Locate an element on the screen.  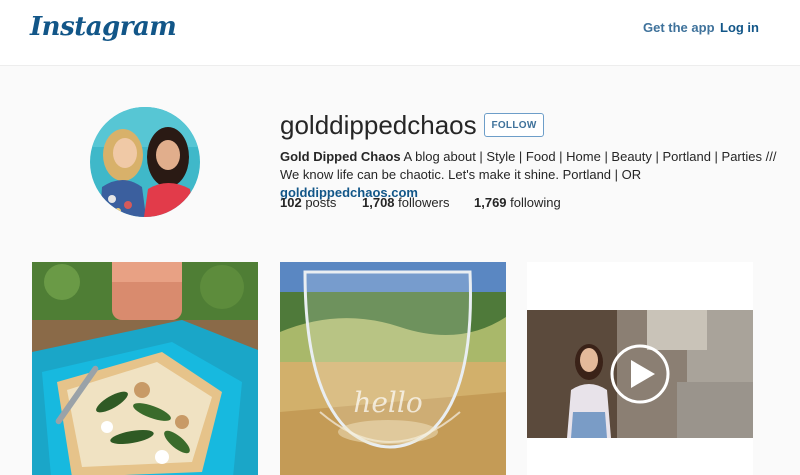
following-label: following is located at coordinates (535, 202).